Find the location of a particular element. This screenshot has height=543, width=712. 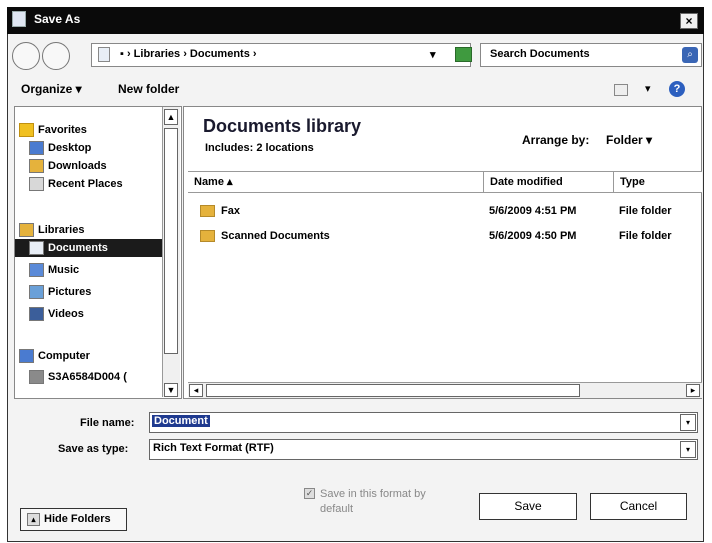

save-format-default-label: Save in this format by is located at coordinates (373, 494).